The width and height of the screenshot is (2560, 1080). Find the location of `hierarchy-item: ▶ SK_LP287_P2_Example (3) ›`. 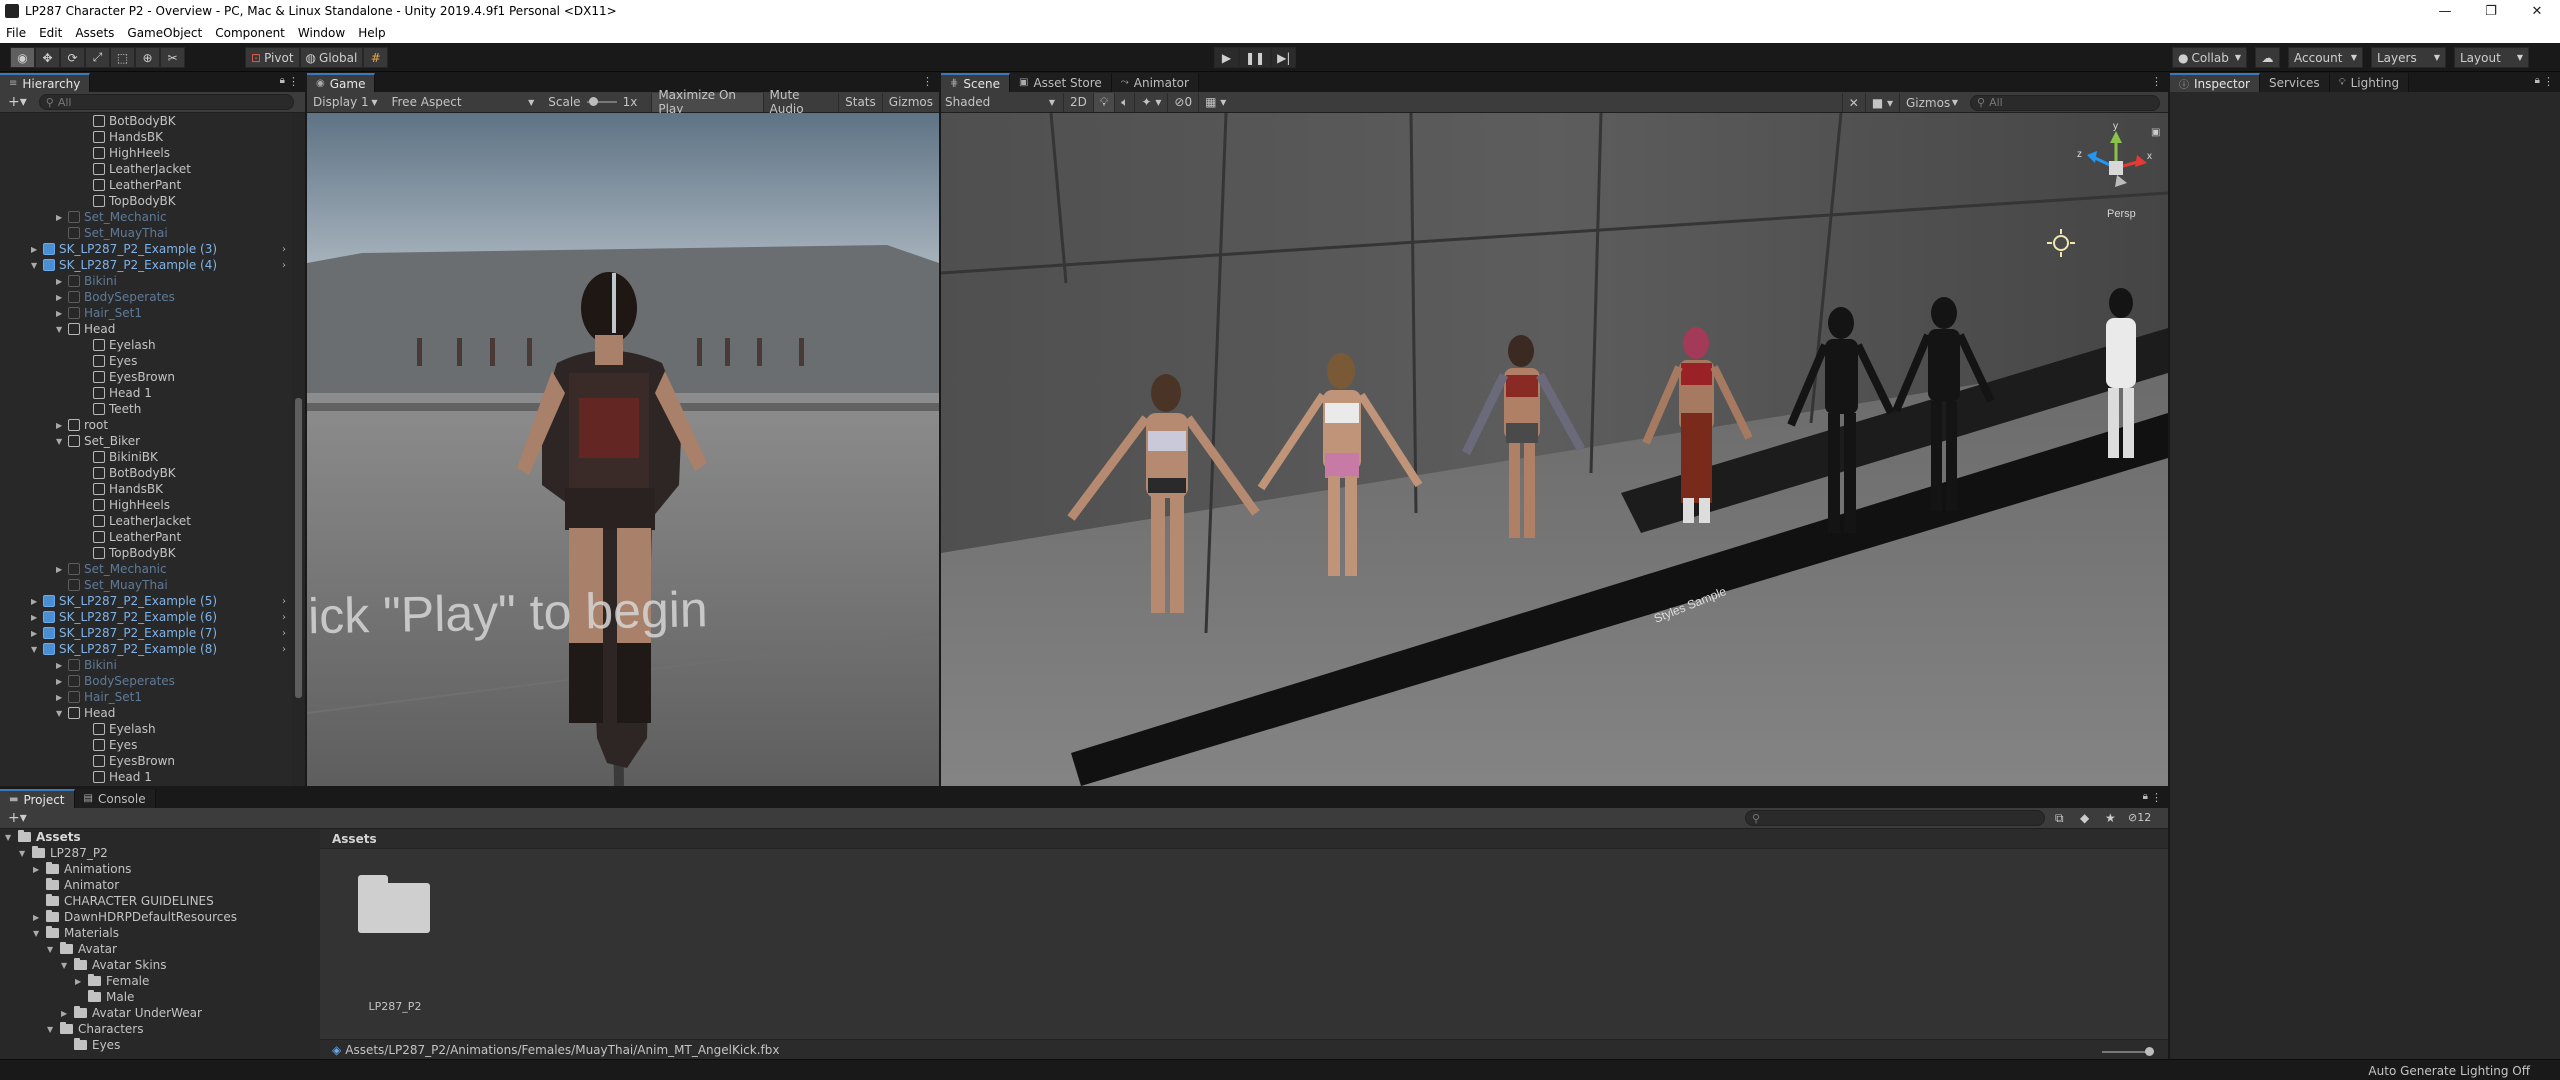

hierarchy-item: ▶ SK_LP287_P2_Example (3) › is located at coordinates (146, 249).